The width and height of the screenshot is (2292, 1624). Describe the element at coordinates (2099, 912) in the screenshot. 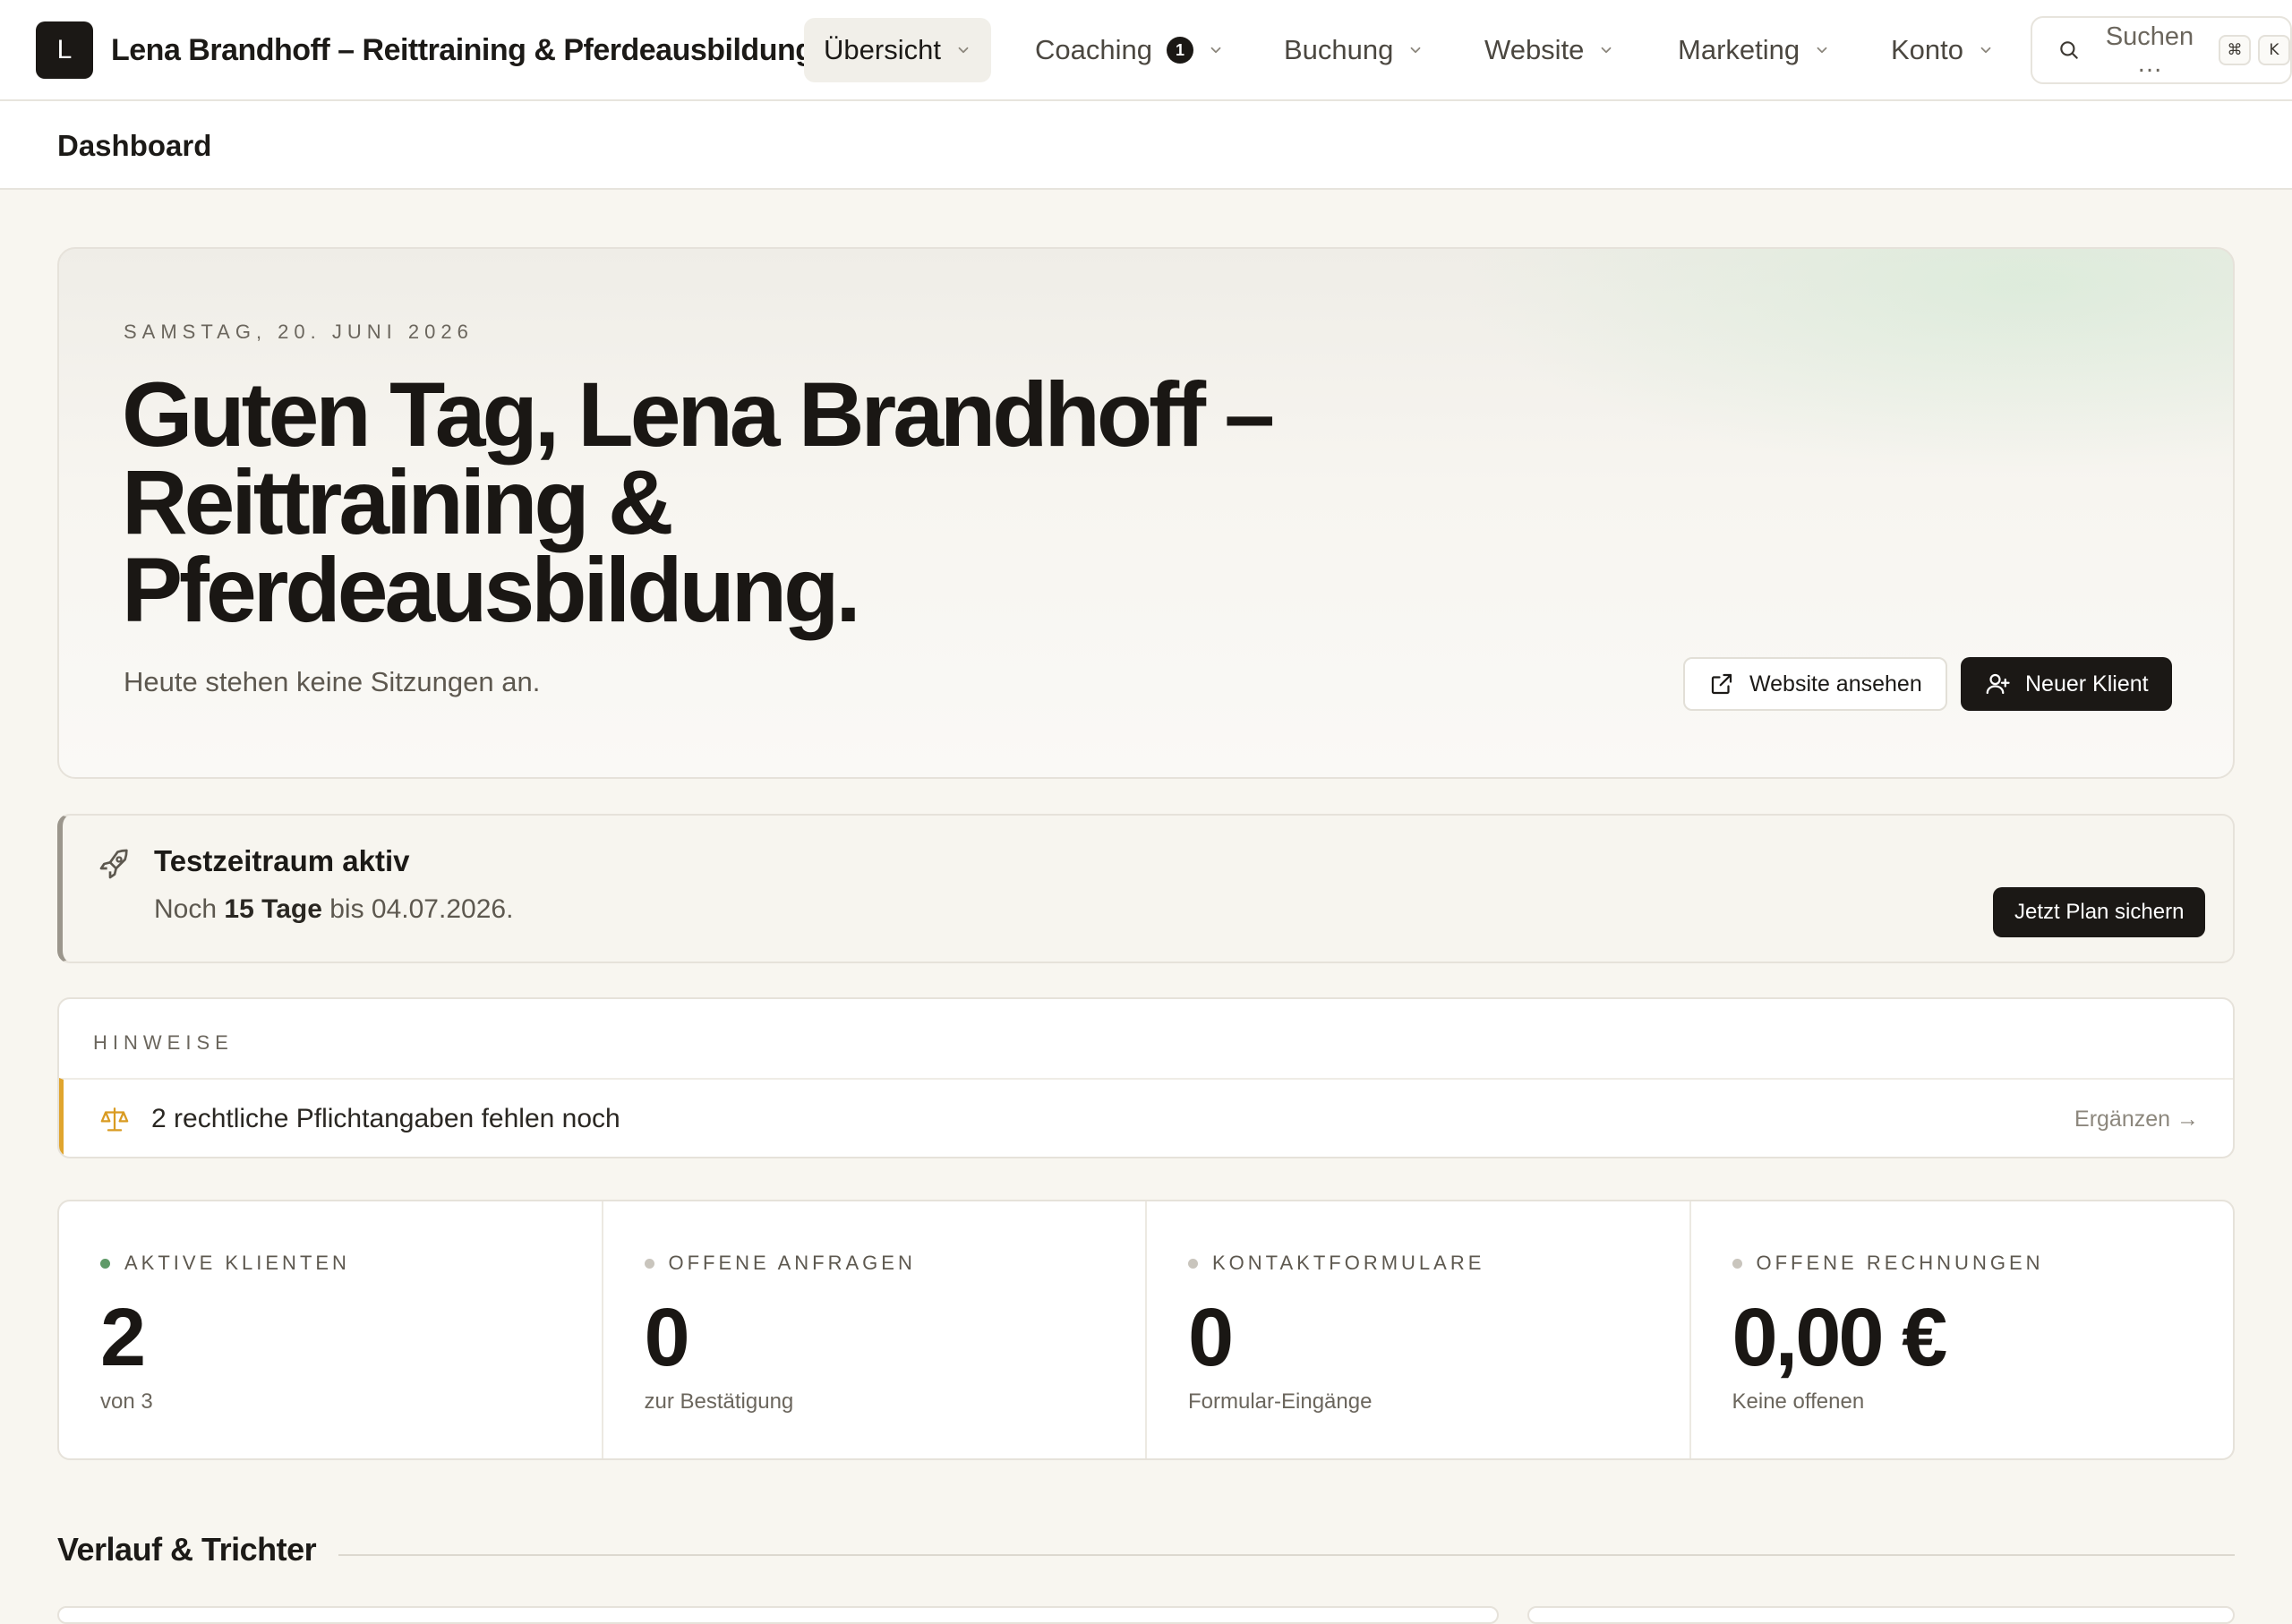

I see `secure-plan-button: Jetzt Plan sichern` at that location.